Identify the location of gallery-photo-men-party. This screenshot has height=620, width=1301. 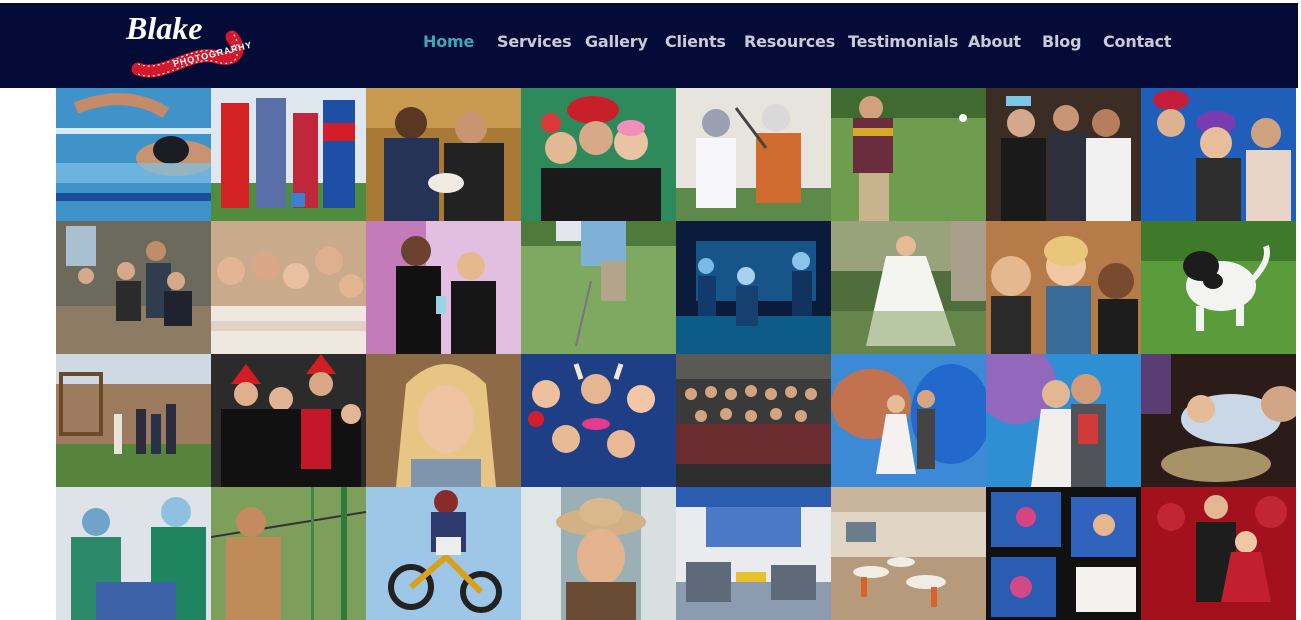
(1063, 154).